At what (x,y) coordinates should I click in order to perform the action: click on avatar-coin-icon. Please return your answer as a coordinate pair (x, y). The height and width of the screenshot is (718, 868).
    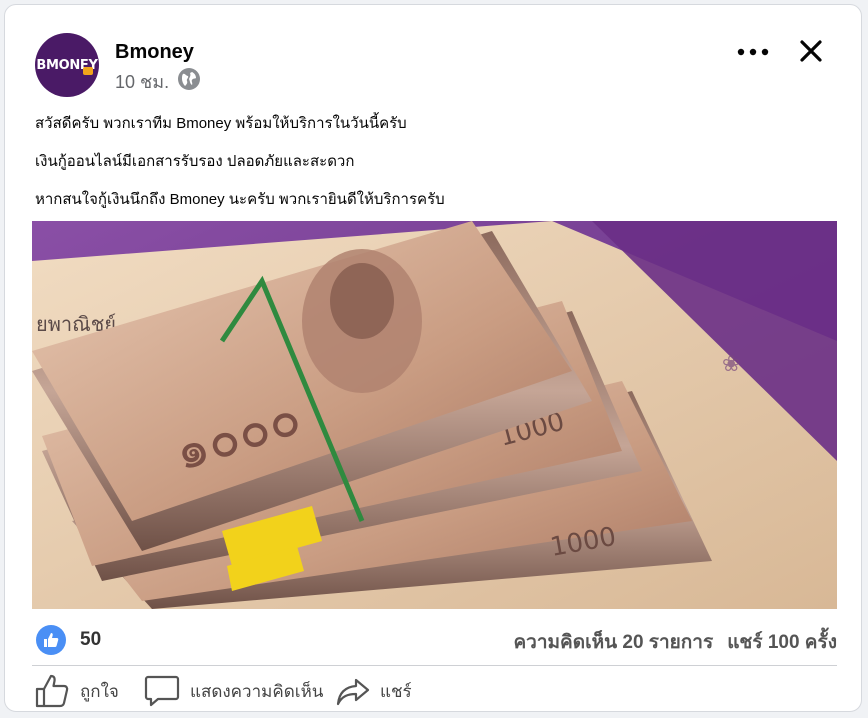
    Looking at the image, I should click on (88, 71).